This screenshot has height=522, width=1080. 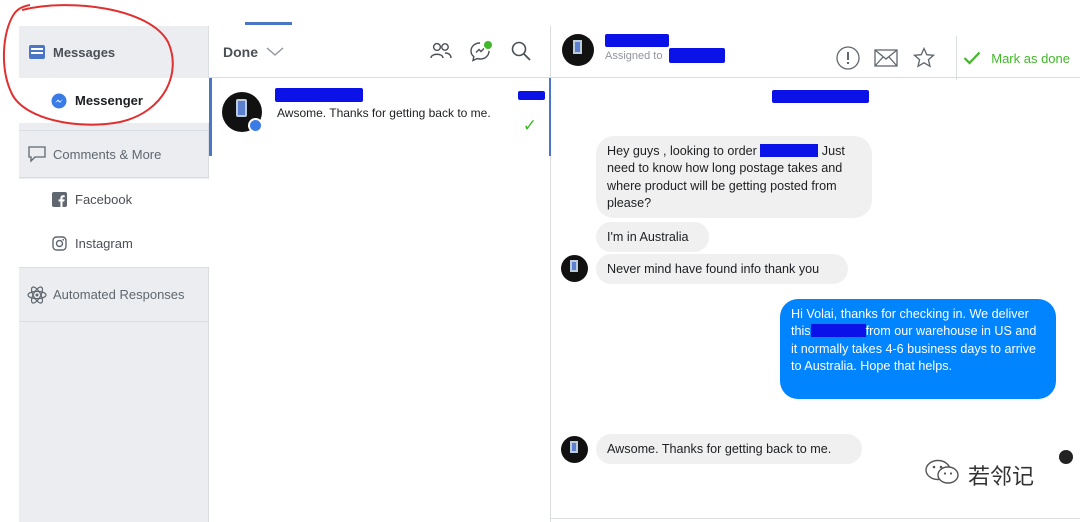 What do you see at coordinates (972, 58) in the screenshot?
I see `check-icon` at bounding box center [972, 58].